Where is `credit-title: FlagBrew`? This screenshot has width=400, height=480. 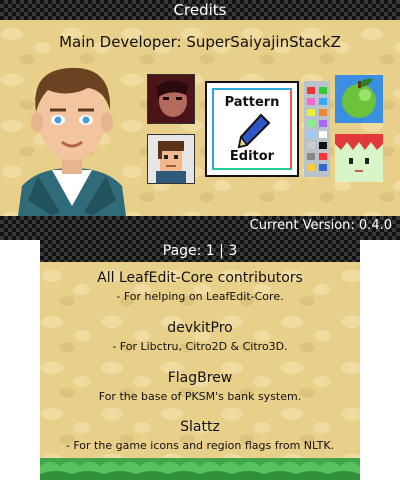
credit-title: FlagBrew is located at coordinates (200, 378).